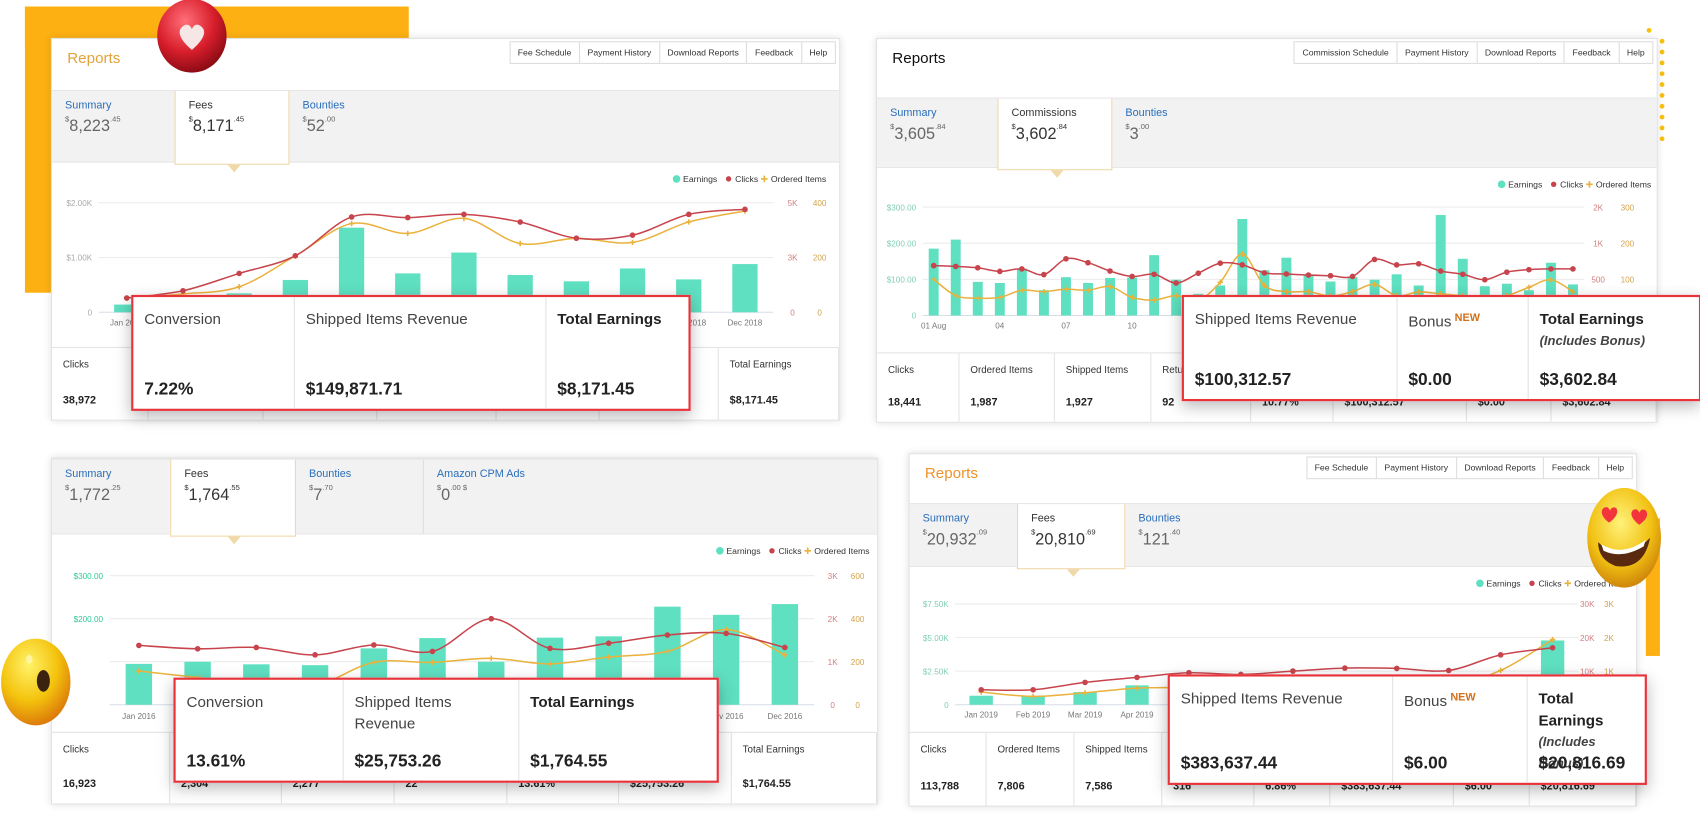 The width and height of the screenshot is (1700, 821). Describe the element at coordinates (1190, 535) in the screenshot. I see `tab-bounties: Bounties $121.40` at that location.